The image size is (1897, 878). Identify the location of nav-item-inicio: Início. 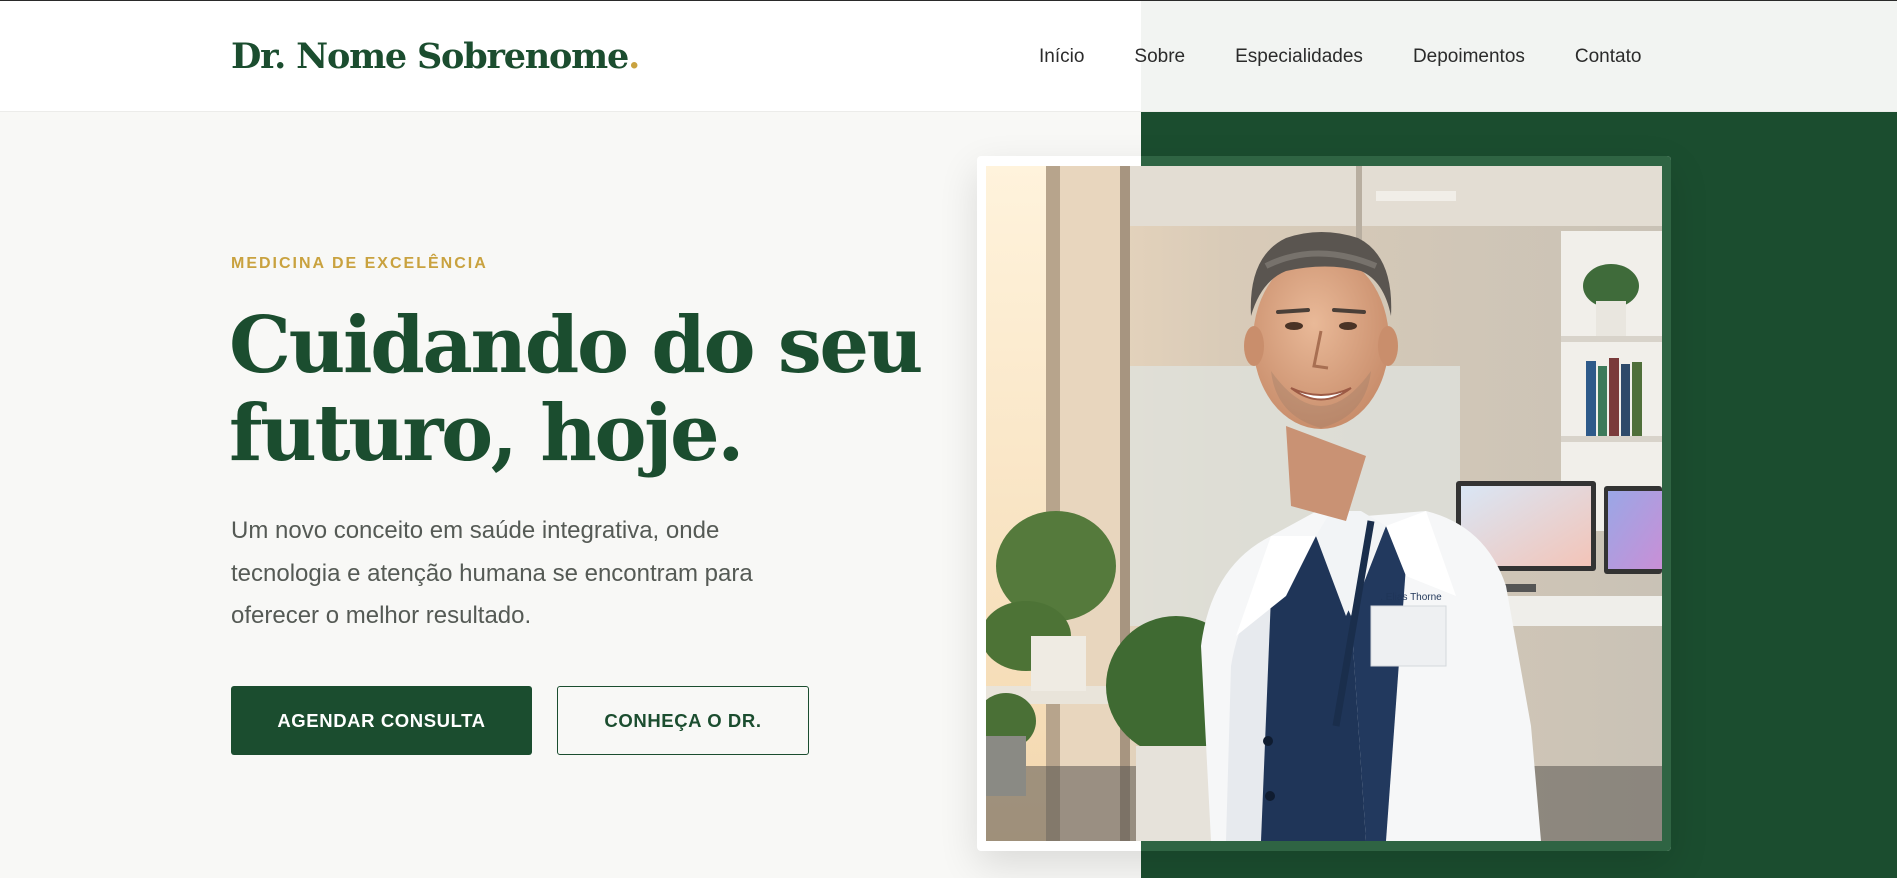
(1061, 57).